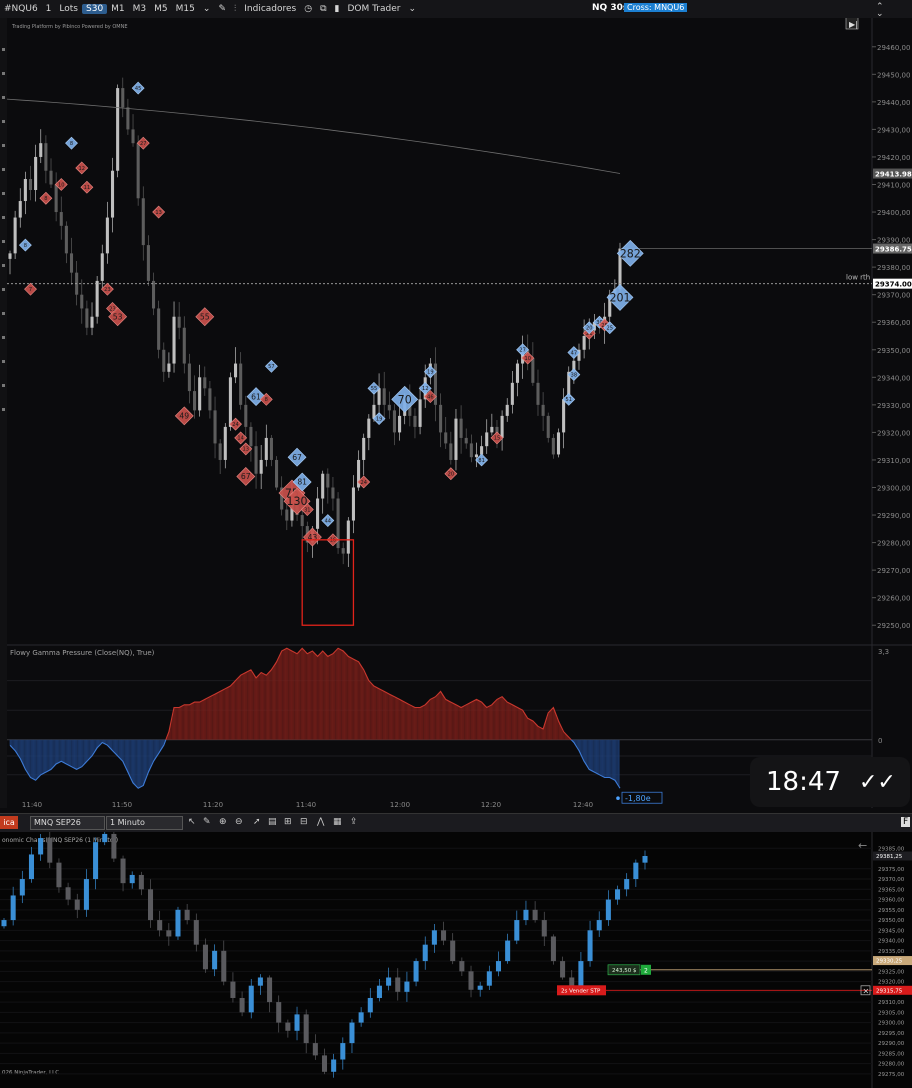  I want to click on strategies-icon: ⊟, so click(304, 822).